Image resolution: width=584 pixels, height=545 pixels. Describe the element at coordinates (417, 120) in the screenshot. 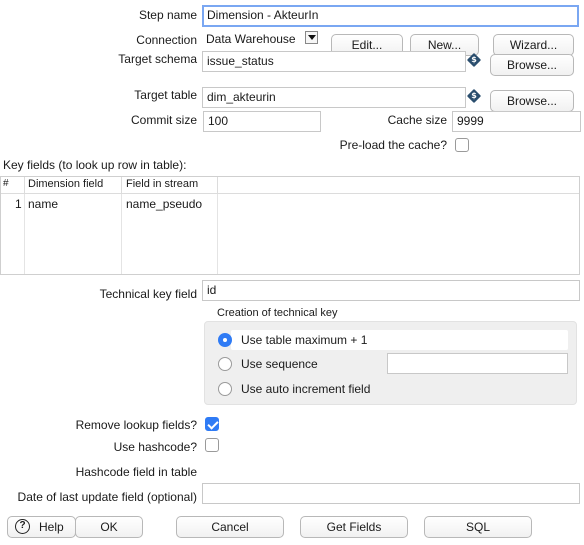

I see `cache-size-label: Cache size` at that location.